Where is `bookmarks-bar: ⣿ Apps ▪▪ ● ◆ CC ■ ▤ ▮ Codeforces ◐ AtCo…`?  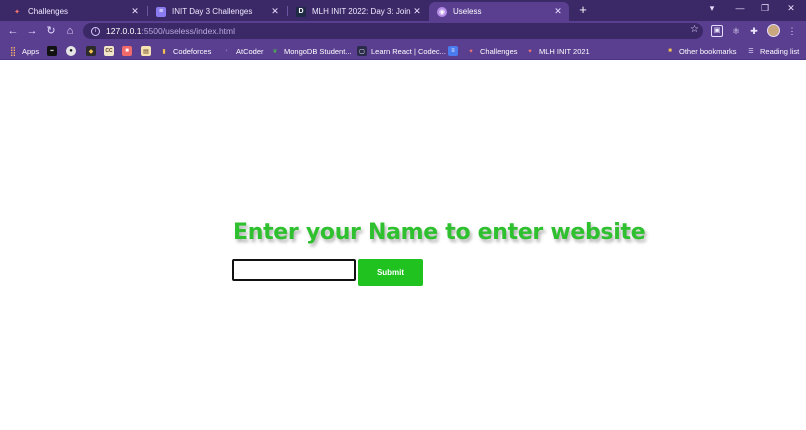 bookmarks-bar: ⣿ Apps ▪▪ ● ◆ CC ■ ▤ ▮ Codeforces ◐ AtCo… is located at coordinates (403, 50).